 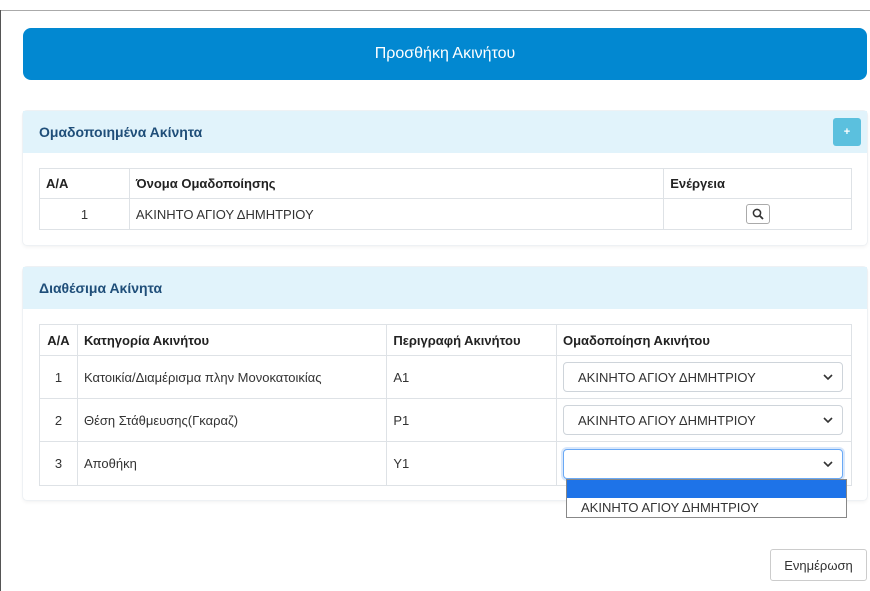 I want to click on grouped-panel-title: Ομαδοποιημένα Ακίνητα, so click(x=121, y=132).